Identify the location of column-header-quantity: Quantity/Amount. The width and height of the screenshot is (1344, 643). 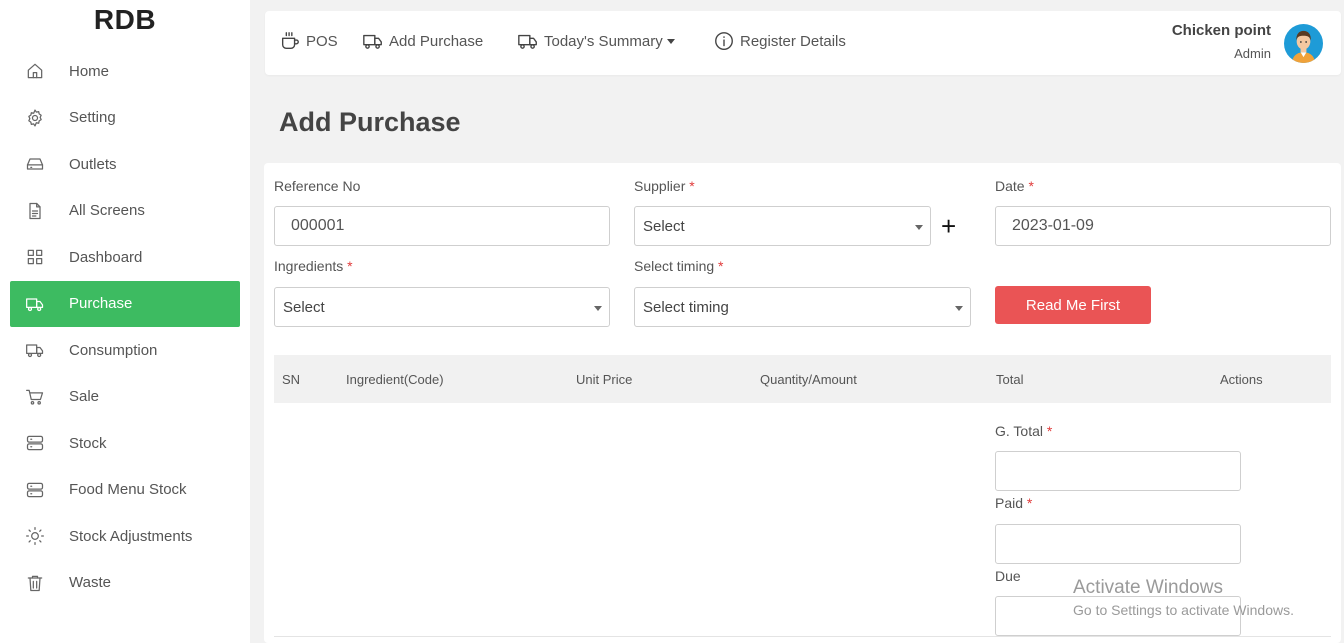
(808, 379).